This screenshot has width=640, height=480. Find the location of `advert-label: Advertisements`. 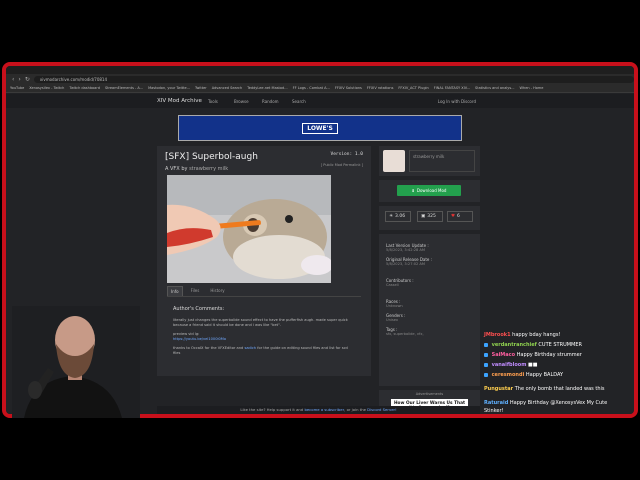

advert-label: Advertisements is located at coordinates (429, 394).